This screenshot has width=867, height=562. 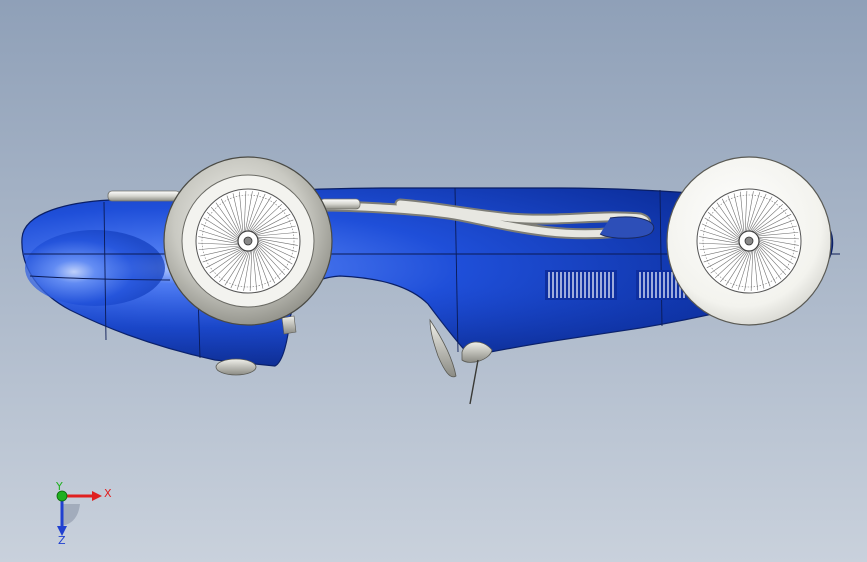 I want to click on x-axis-label: X, so click(x=108, y=493).